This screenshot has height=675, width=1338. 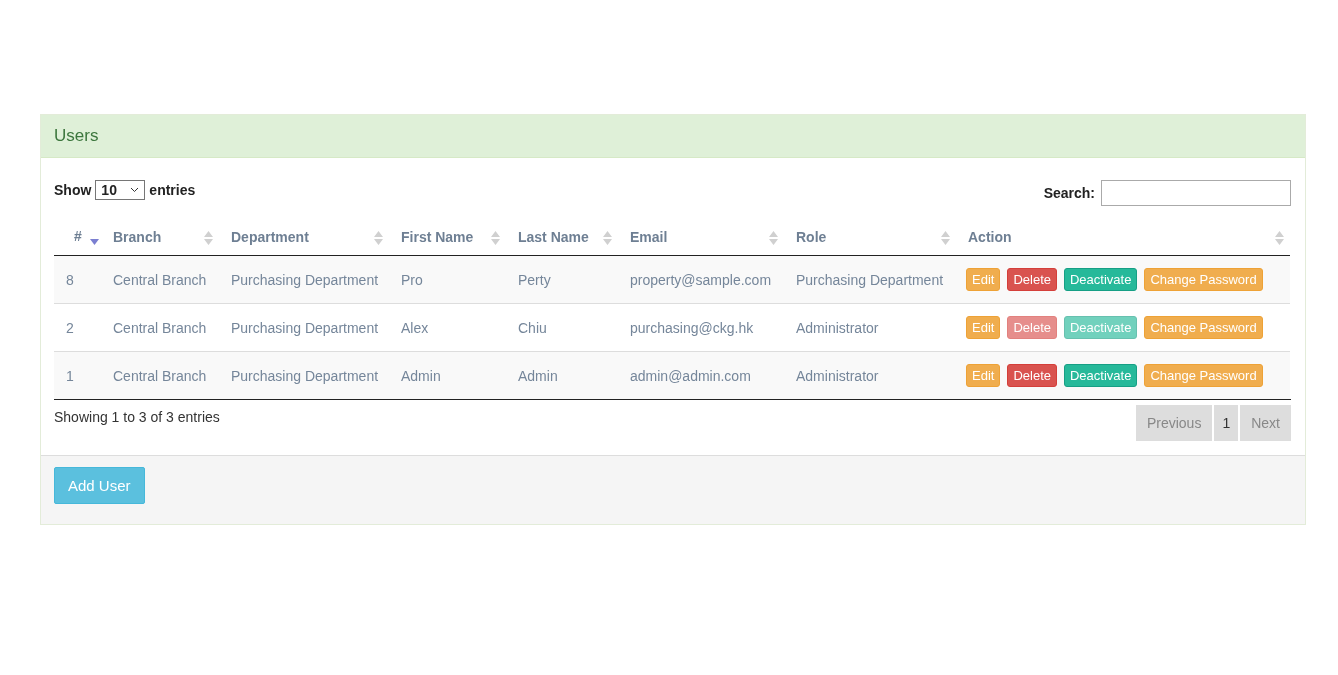 What do you see at coordinates (1174, 423) in the screenshot?
I see `pagination-button: Previous` at bounding box center [1174, 423].